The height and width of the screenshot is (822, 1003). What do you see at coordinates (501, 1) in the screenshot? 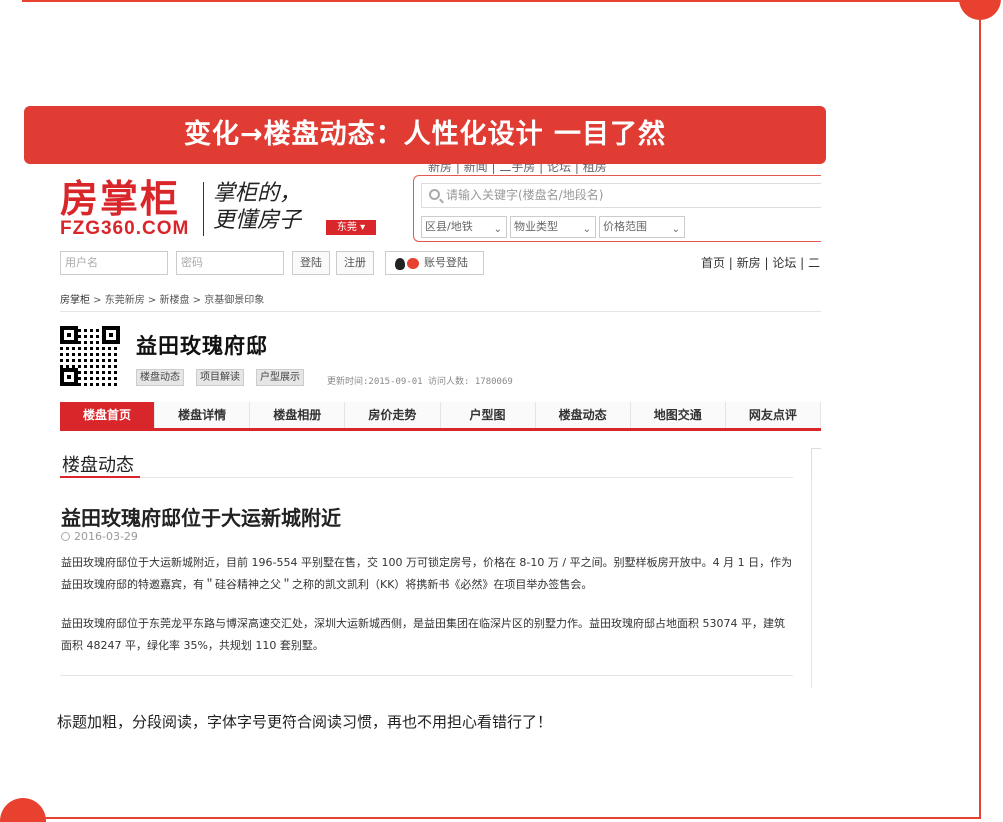
I see `frame-top-line` at bounding box center [501, 1].